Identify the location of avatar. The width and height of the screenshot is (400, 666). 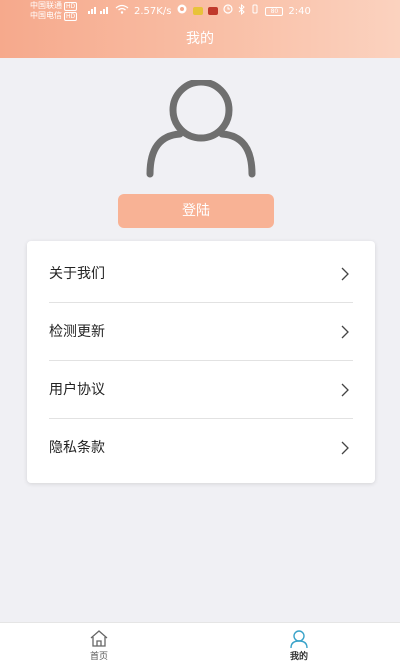
(200, 129).